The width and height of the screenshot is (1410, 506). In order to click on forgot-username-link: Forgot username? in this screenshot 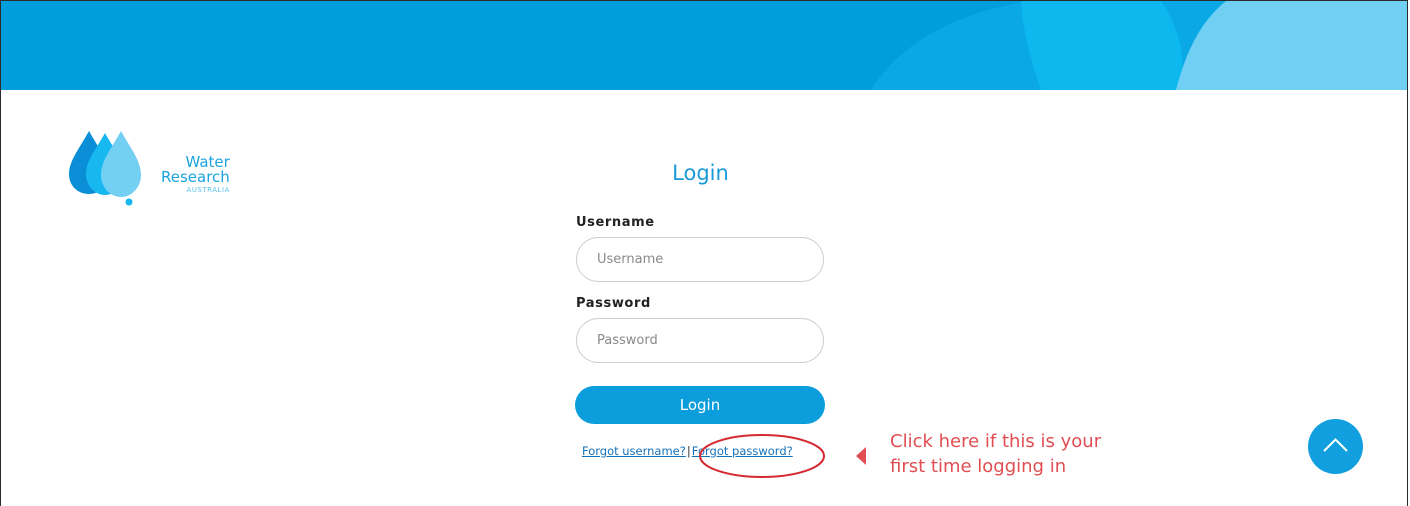, I will do `click(634, 451)`.